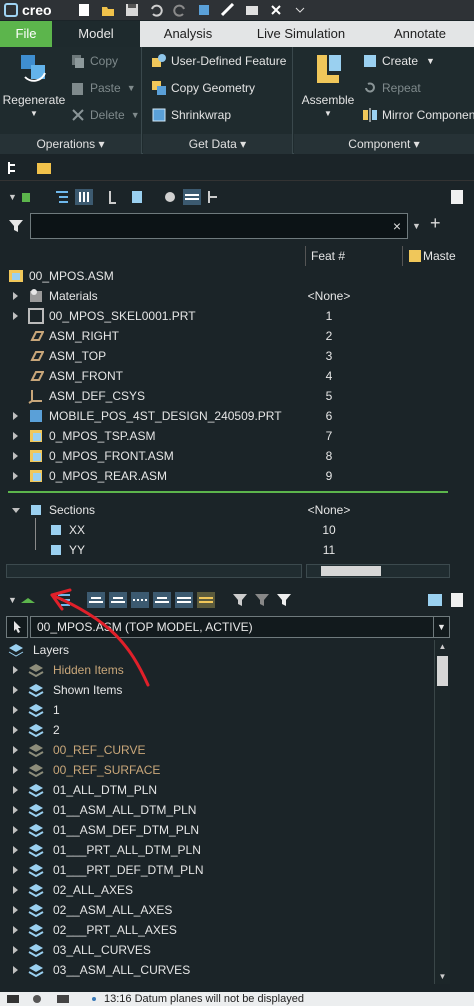  Describe the element at coordinates (83, 197) in the screenshot. I see `tree-columns-icon` at that location.